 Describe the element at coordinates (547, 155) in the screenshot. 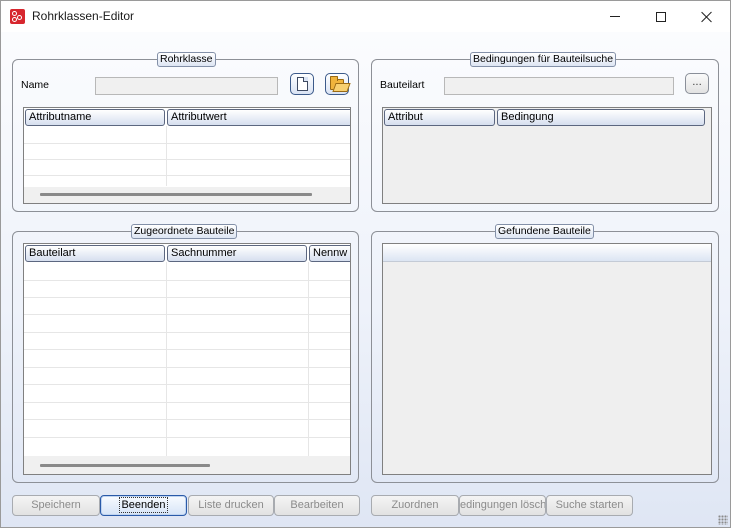

I see `conditions-grid: Attribut Bedingung` at that location.